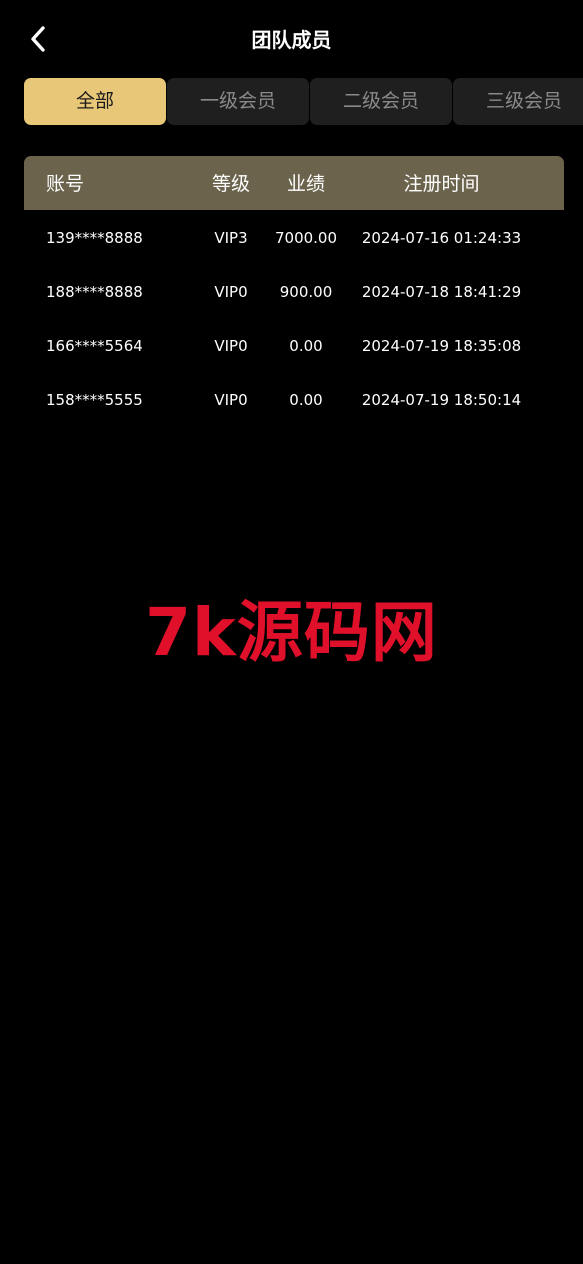  I want to click on column-header-level: 等级, so click(230, 184).